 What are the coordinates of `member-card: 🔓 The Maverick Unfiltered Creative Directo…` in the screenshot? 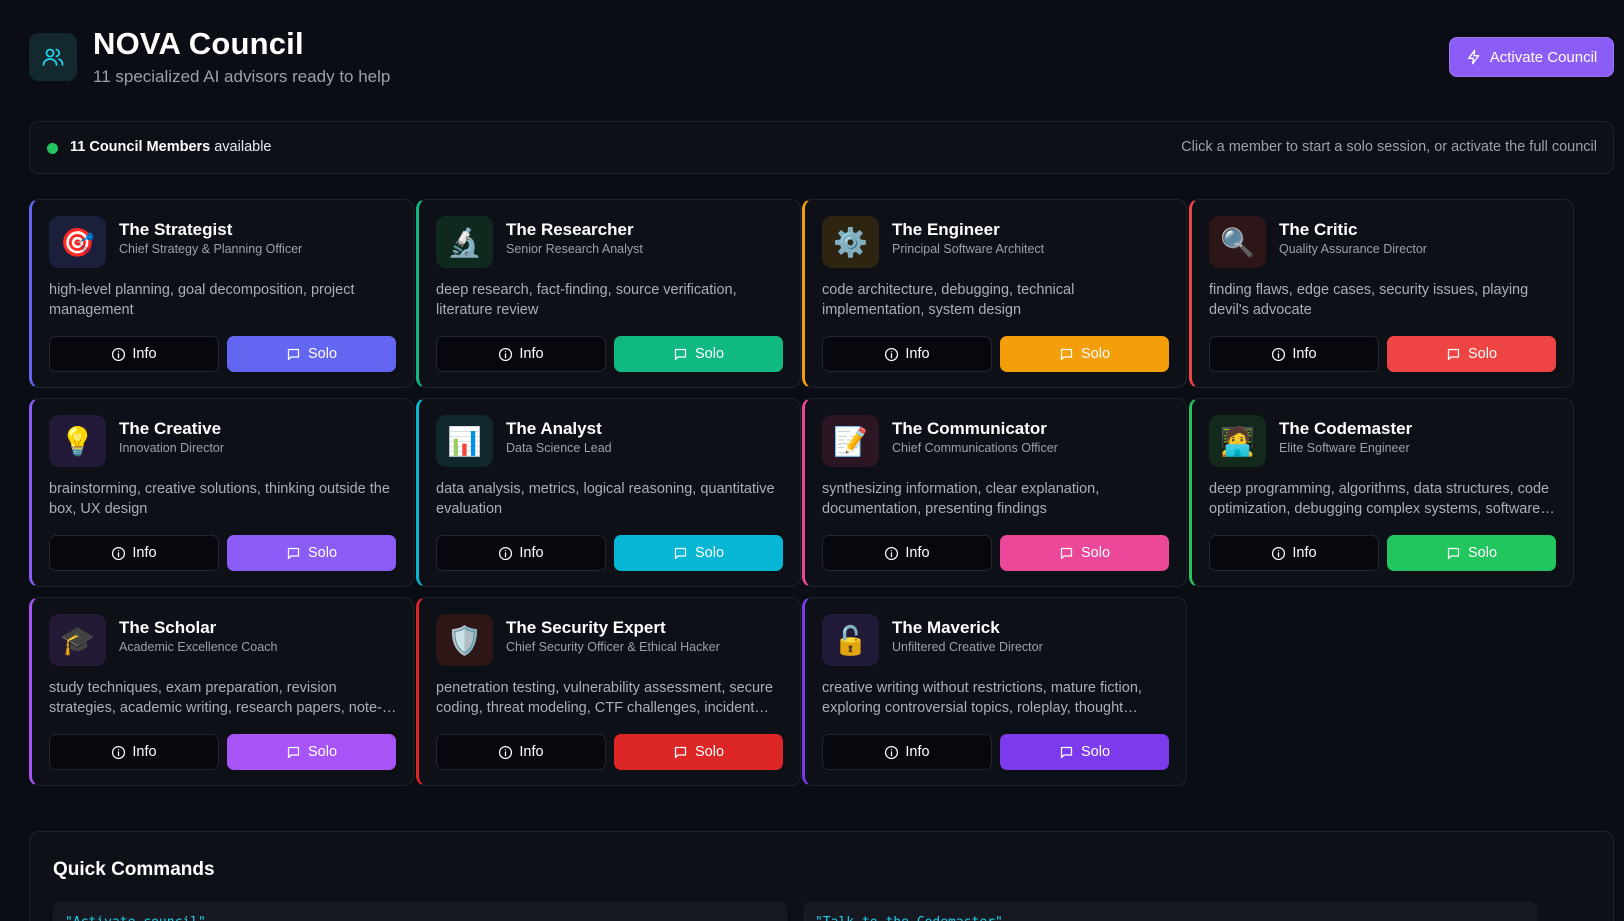 It's located at (994, 691).